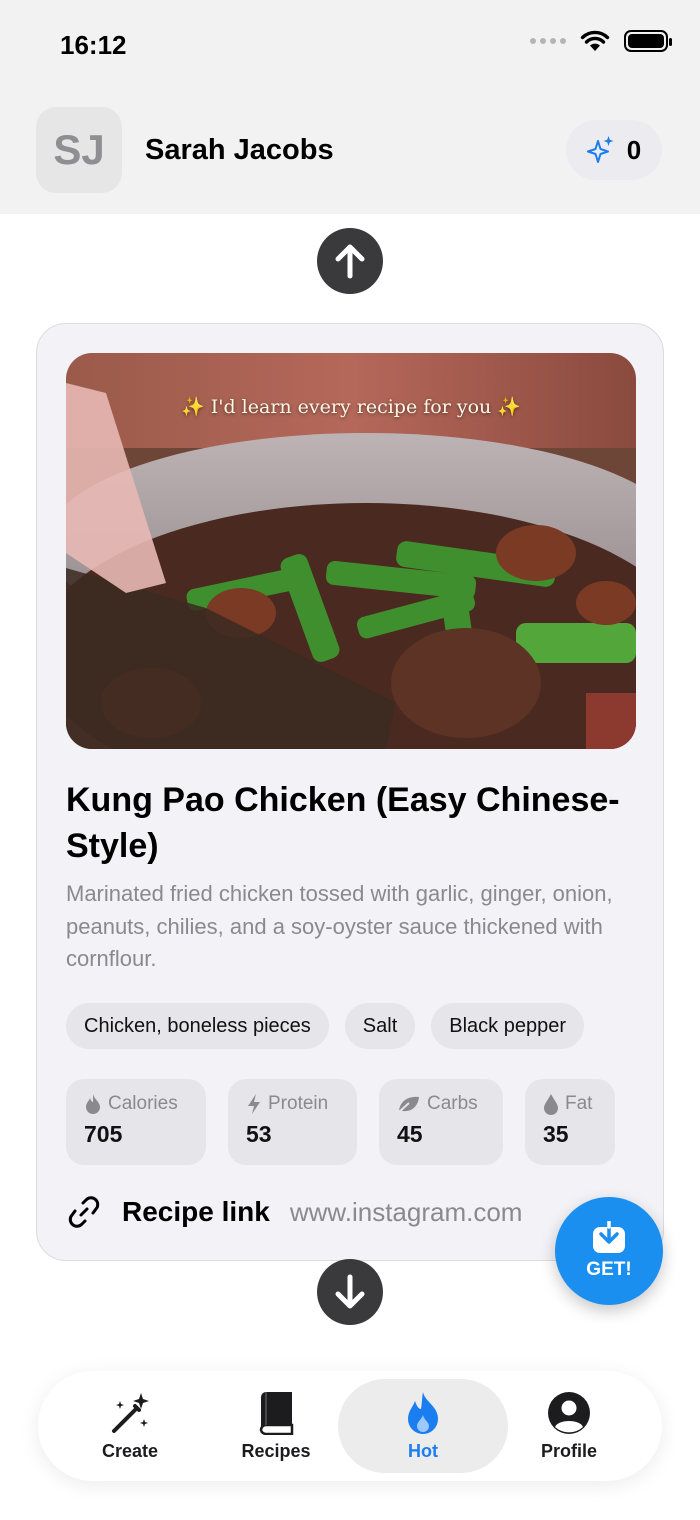  What do you see at coordinates (408, 1104) in the screenshot?
I see `leaf-icon` at bounding box center [408, 1104].